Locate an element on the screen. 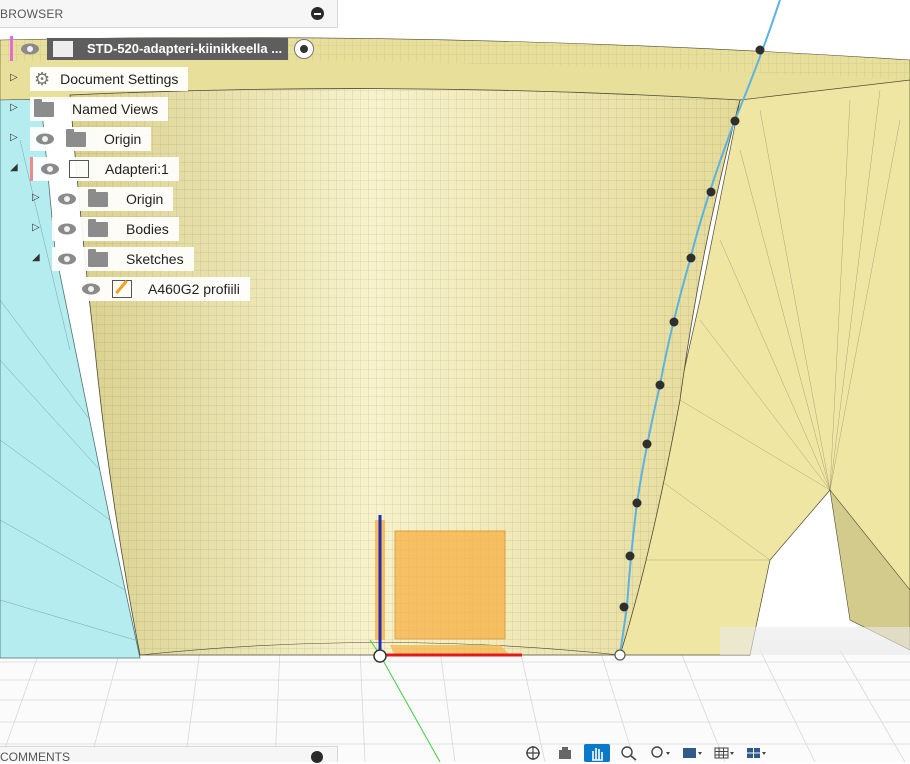  grid-icon is located at coordinates (725, 753).